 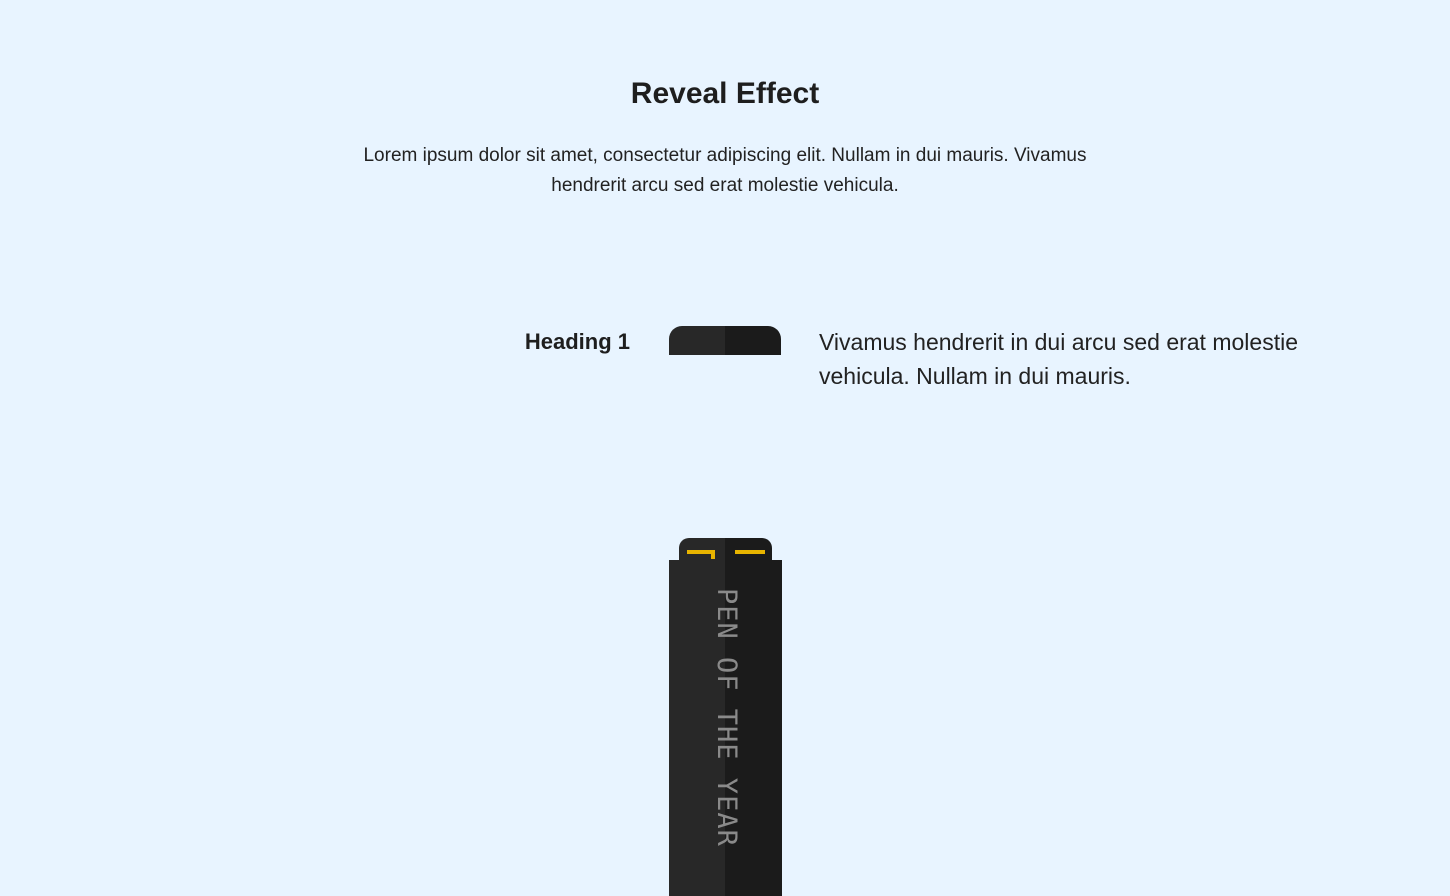 I want to click on section-heading: Heading 1, so click(x=577, y=341).